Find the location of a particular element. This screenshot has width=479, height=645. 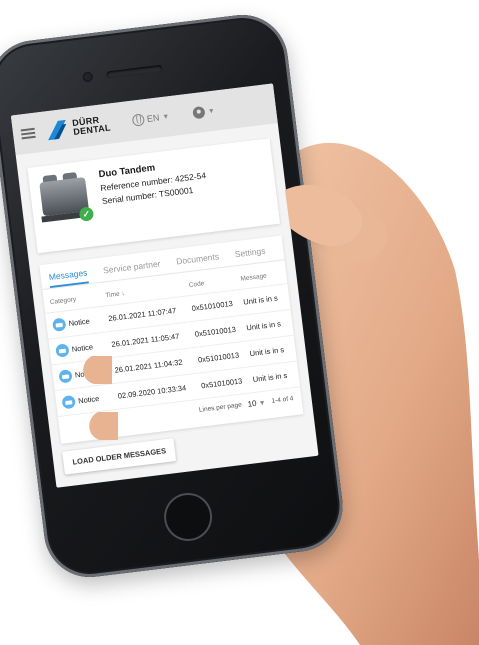

status-ok-icon: ✓ is located at coordinates (86, 214).